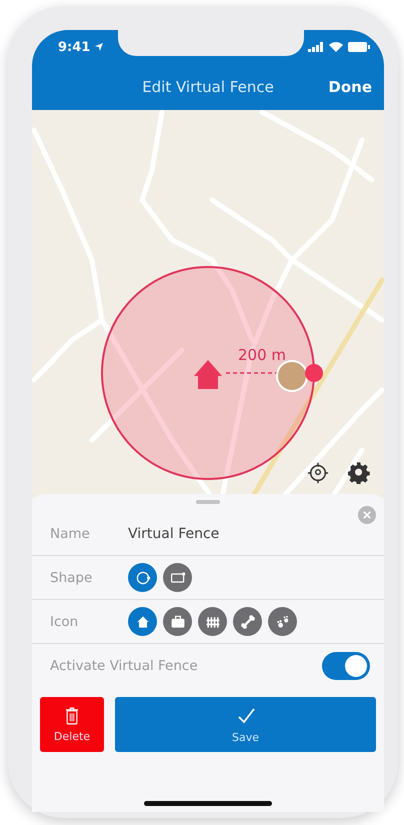 This screenshot has height=825, width=404. What do you see at coordinates (359, 473) in the screenshot?
I see `settings-icon` at bounding box center [359, 473].